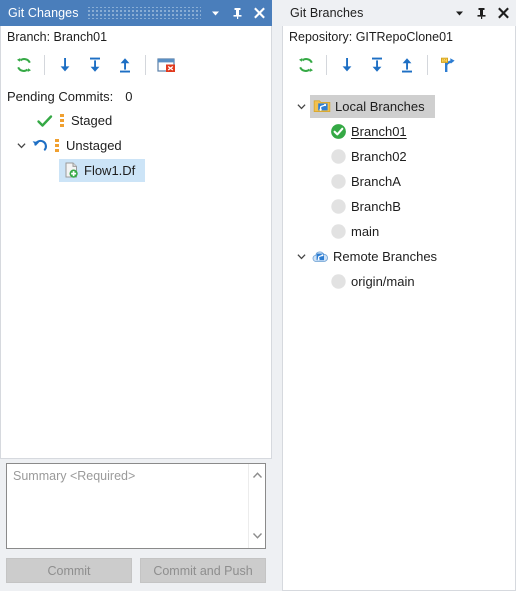 The width and height of the screenshot is (516, 591). Describe the element at coordinates (136, 96) in the screenshot. I see `pending-commits-row: Pending Commits: 0` at that location.